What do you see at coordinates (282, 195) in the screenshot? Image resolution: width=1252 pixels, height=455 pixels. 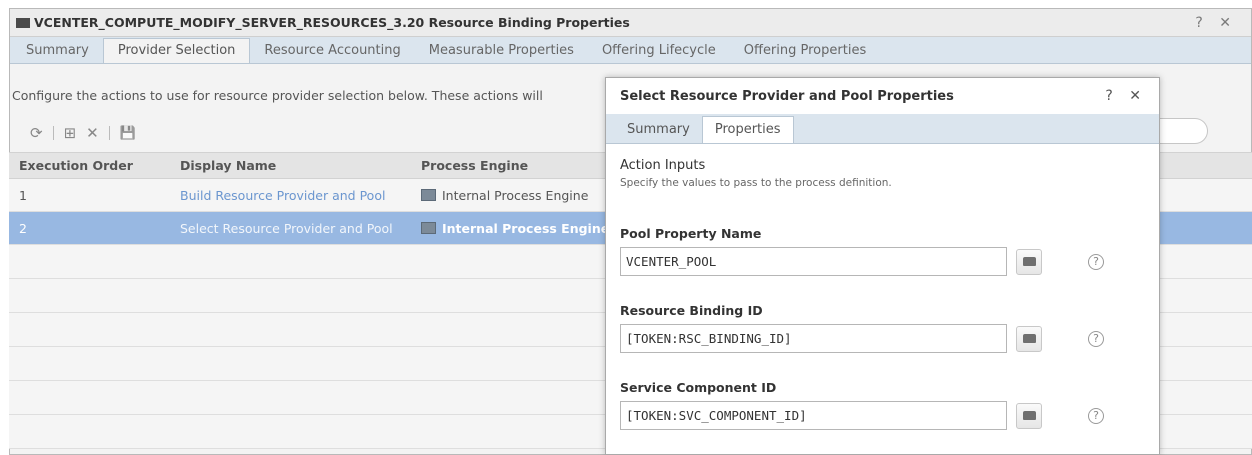 I see `row-display-name-link: Build Resource Provider and Pool` at bounding box center [282, 195].